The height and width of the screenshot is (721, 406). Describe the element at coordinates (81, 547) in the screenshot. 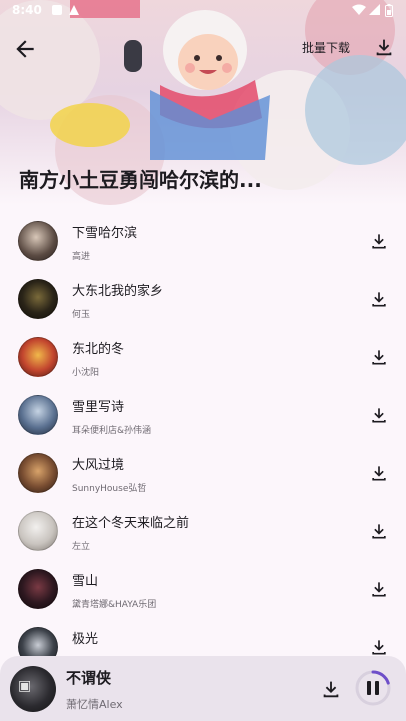

I see `song-artist: 左立` at that location.